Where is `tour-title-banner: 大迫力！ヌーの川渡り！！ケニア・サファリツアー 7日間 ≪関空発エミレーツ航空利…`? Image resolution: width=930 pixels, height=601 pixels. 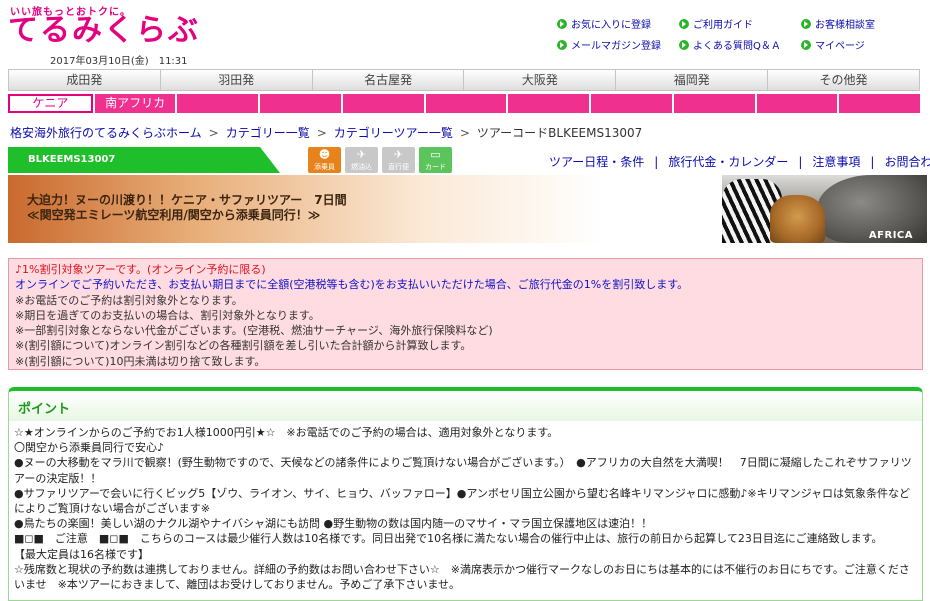 tour-title-banner: 大迫力！ヌーの川渡り！！ケニア・サファリツアー 7日間 ≪関空発エミレーツ航空利… is located at coordinates (467, 209).